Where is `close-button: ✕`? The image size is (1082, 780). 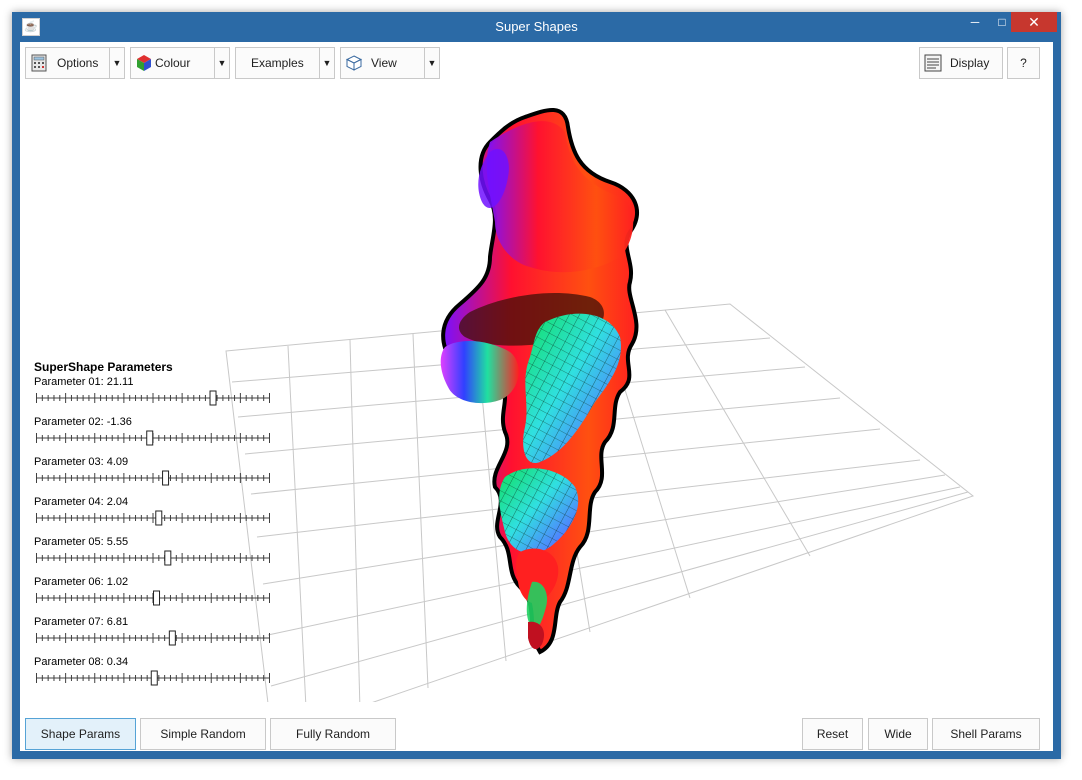
close-button: ✕ is located at coordinates (1034, 22).